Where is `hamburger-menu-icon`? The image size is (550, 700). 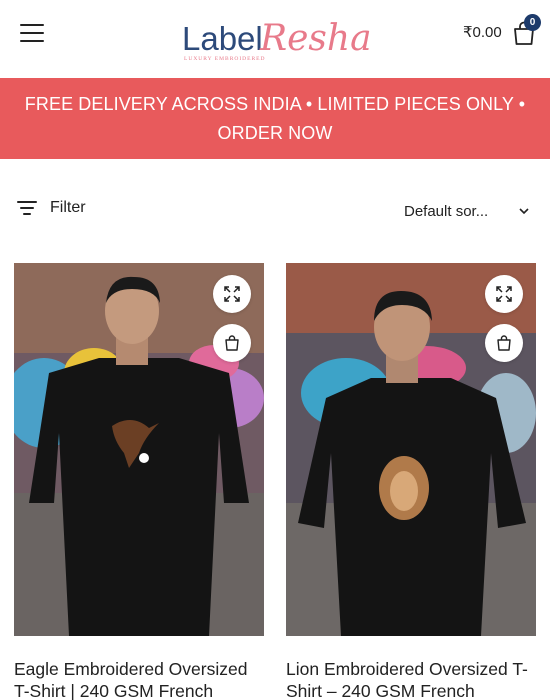
hamburger-menu-icon is located at coordinates (33, 33).